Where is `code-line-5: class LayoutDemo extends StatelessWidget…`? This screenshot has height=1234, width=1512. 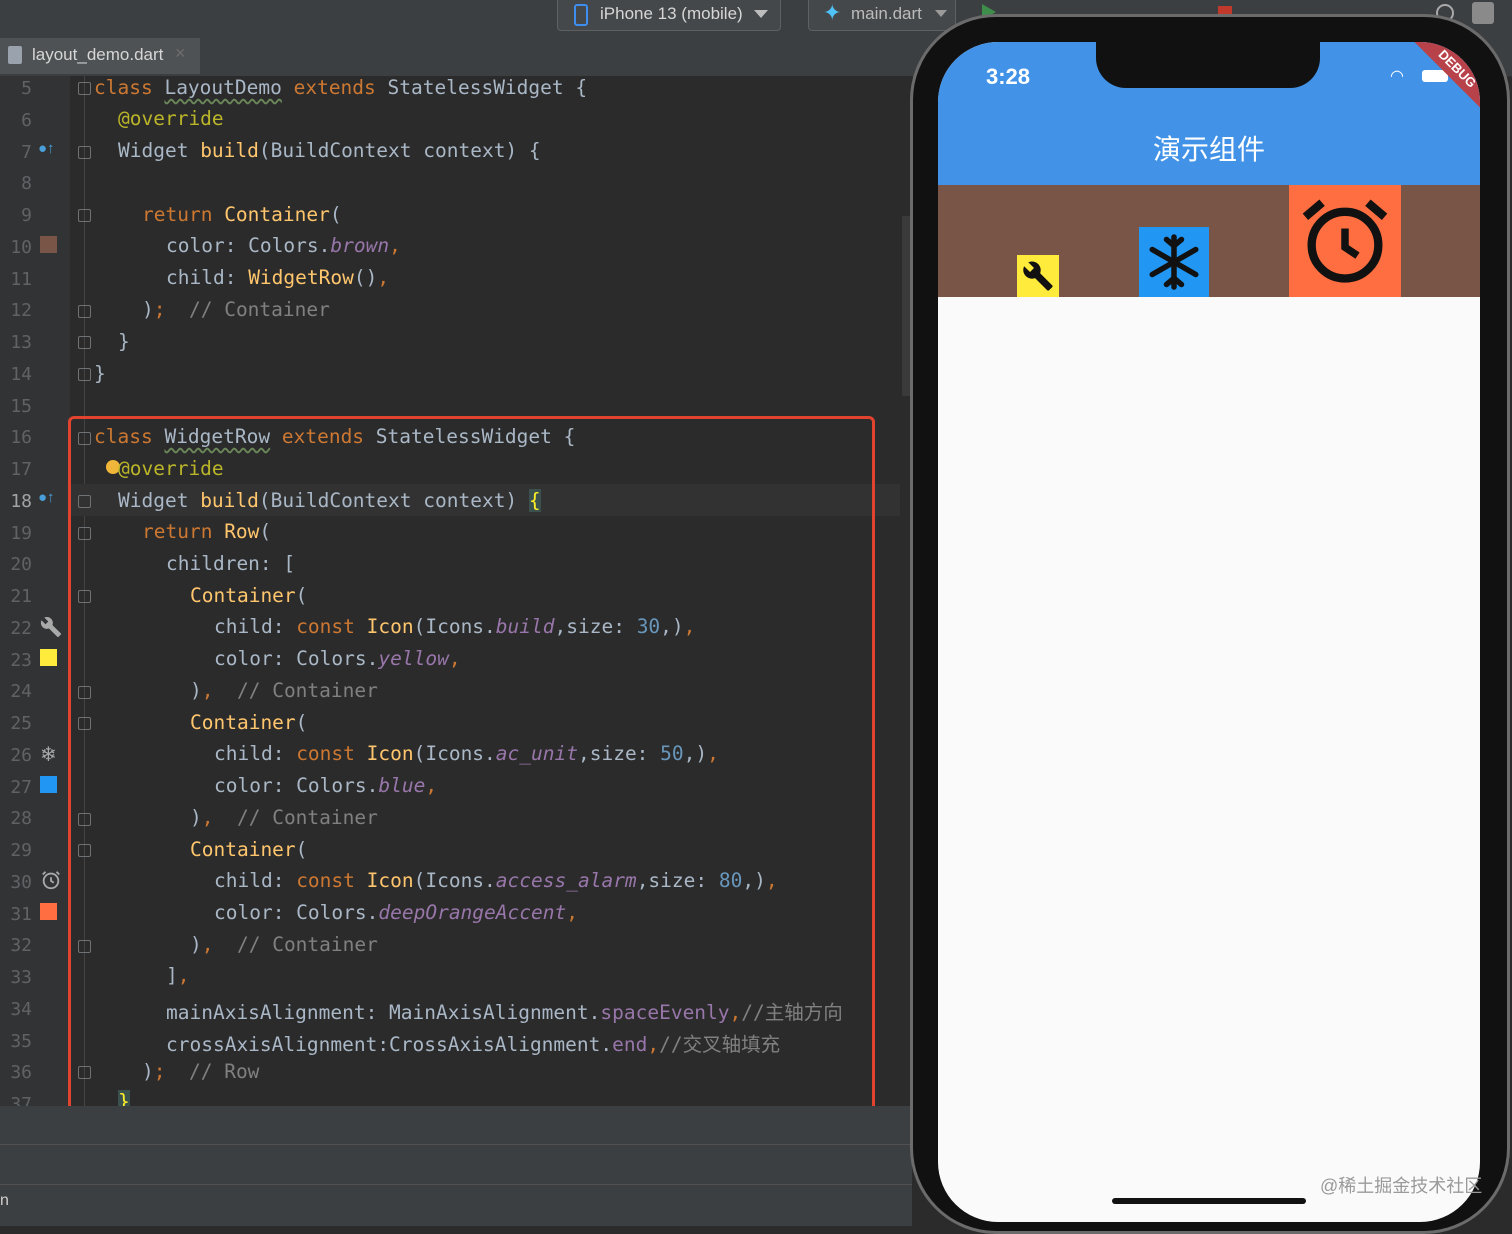
code-line-5: class LayoutDemo extends StatelessWidget… is located at coordinates (341, 87).